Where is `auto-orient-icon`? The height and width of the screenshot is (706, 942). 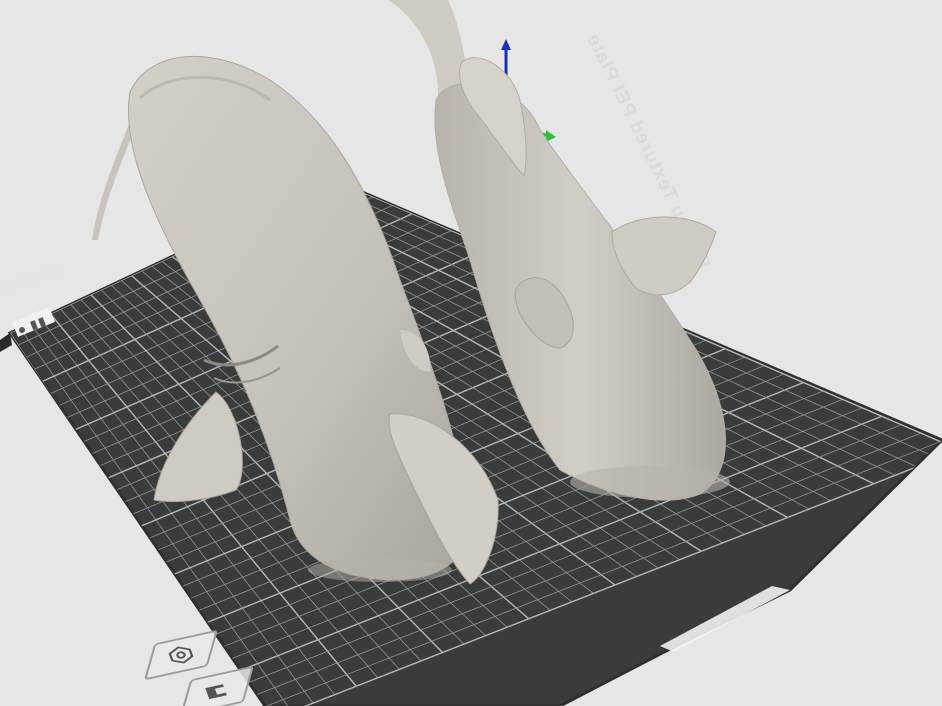 auto-orient-icon is located at coordinates (181, 655).